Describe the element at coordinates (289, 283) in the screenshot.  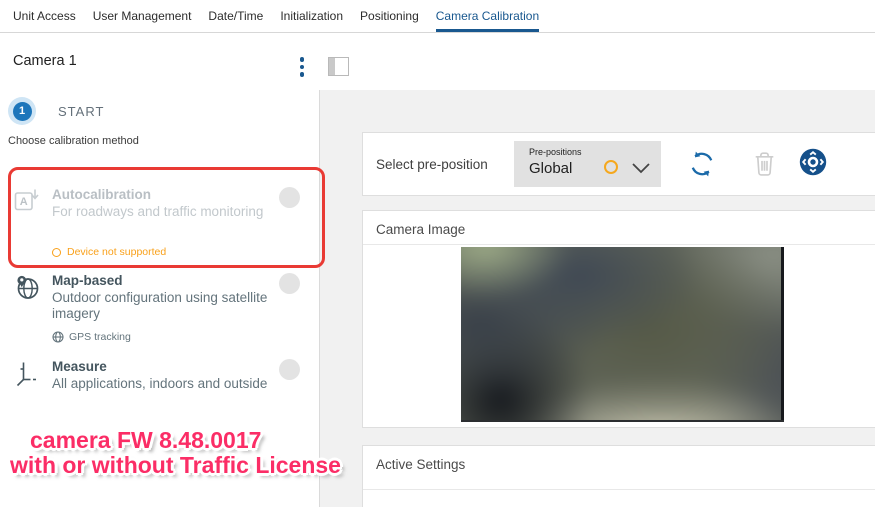
I see `method-radio-map-based` at that location.